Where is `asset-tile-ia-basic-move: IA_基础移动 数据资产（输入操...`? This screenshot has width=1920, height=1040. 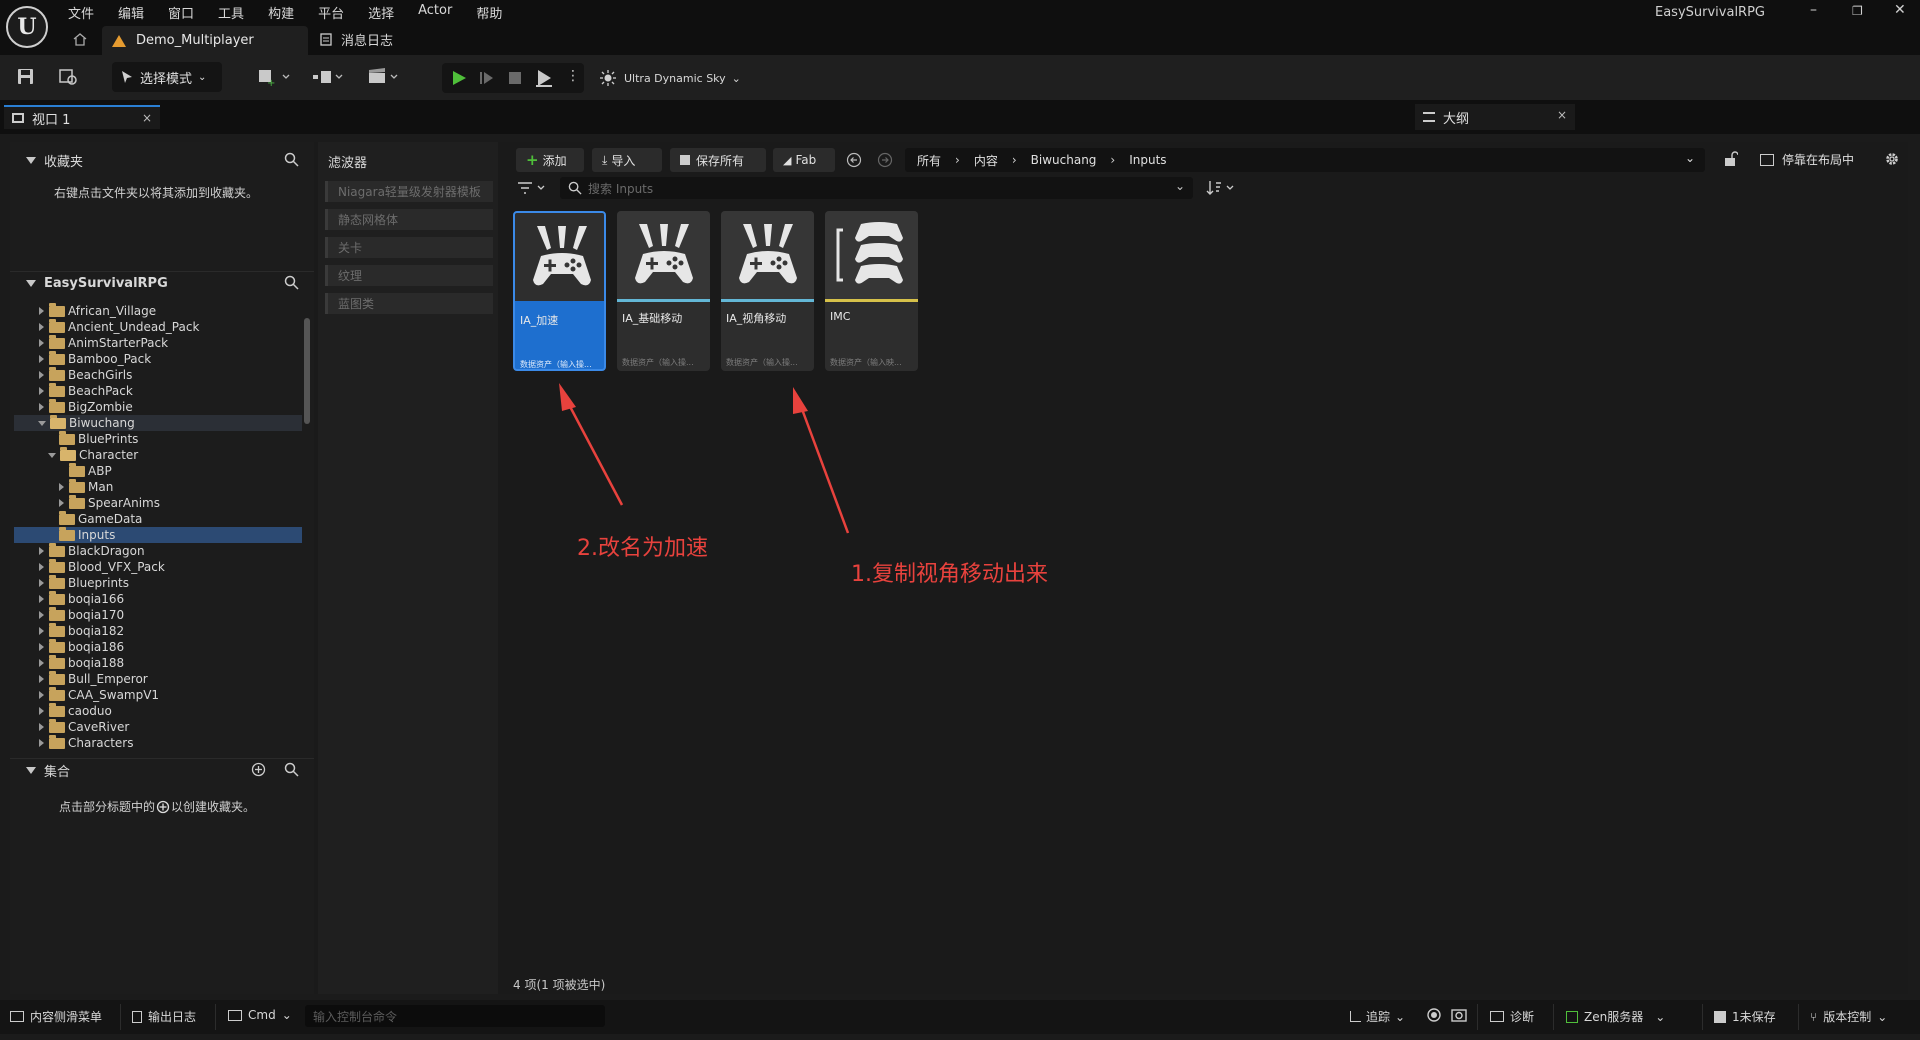
asset-tile-ia-basic-move: IA_基础移动 数据资产（输入操... is located at coordinates (663, 291).